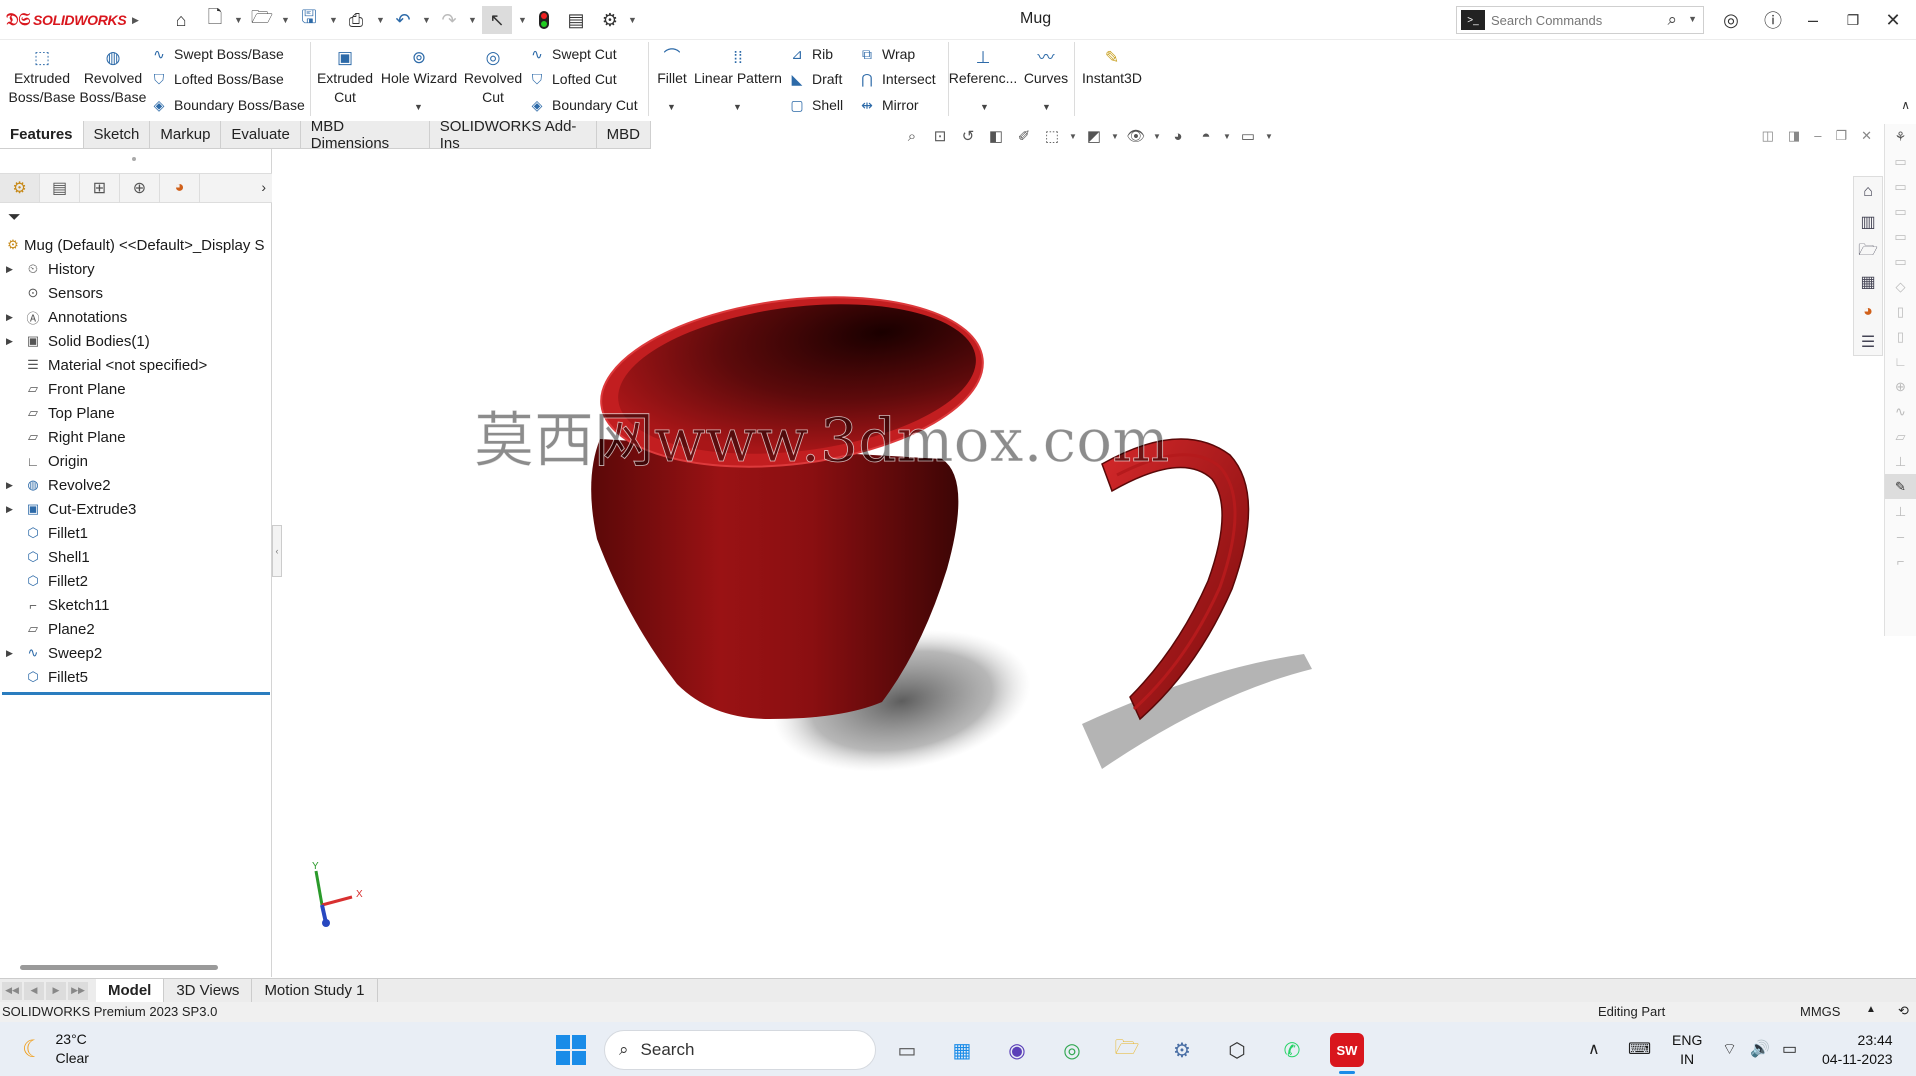  What do you see at coordinates (449, 20) in the screenshot?
I see `redo-icon: ↷` at bounding box center [449, 20].